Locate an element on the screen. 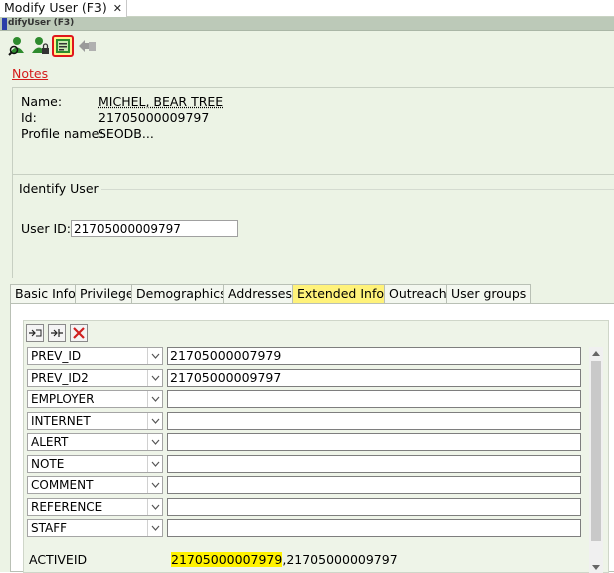 Image resolution: width=614 pixels, height=573 pixels. active-id-row: ACTIVEID 21705000007979,21705000009797 is located at coordinates (307, 560).